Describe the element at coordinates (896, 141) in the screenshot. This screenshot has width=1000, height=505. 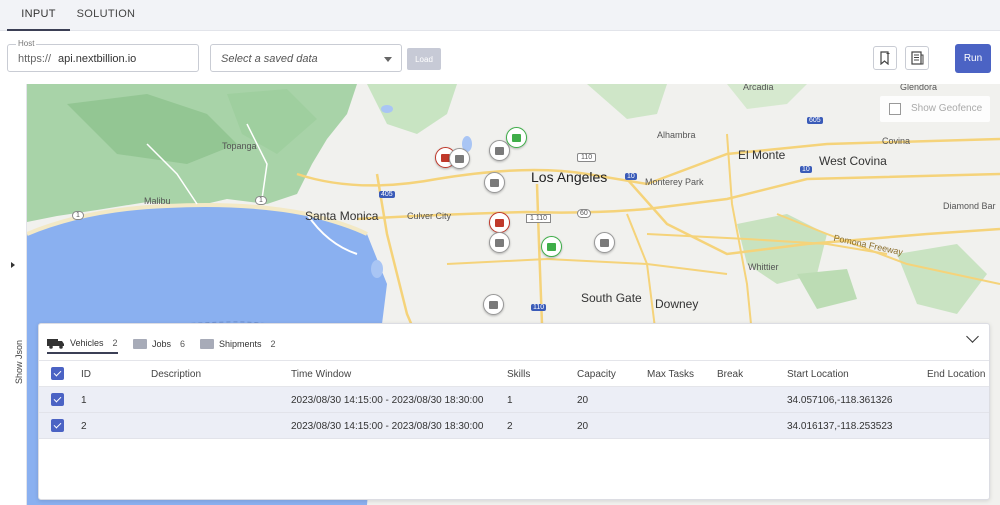
I see `map-label-covina: Covina` at that location.